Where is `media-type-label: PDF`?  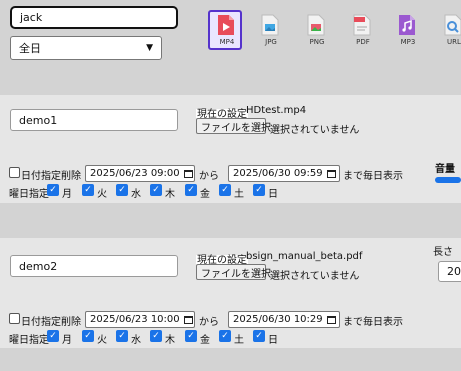 media-type-label: PDF is located at coordinates (363, 42).